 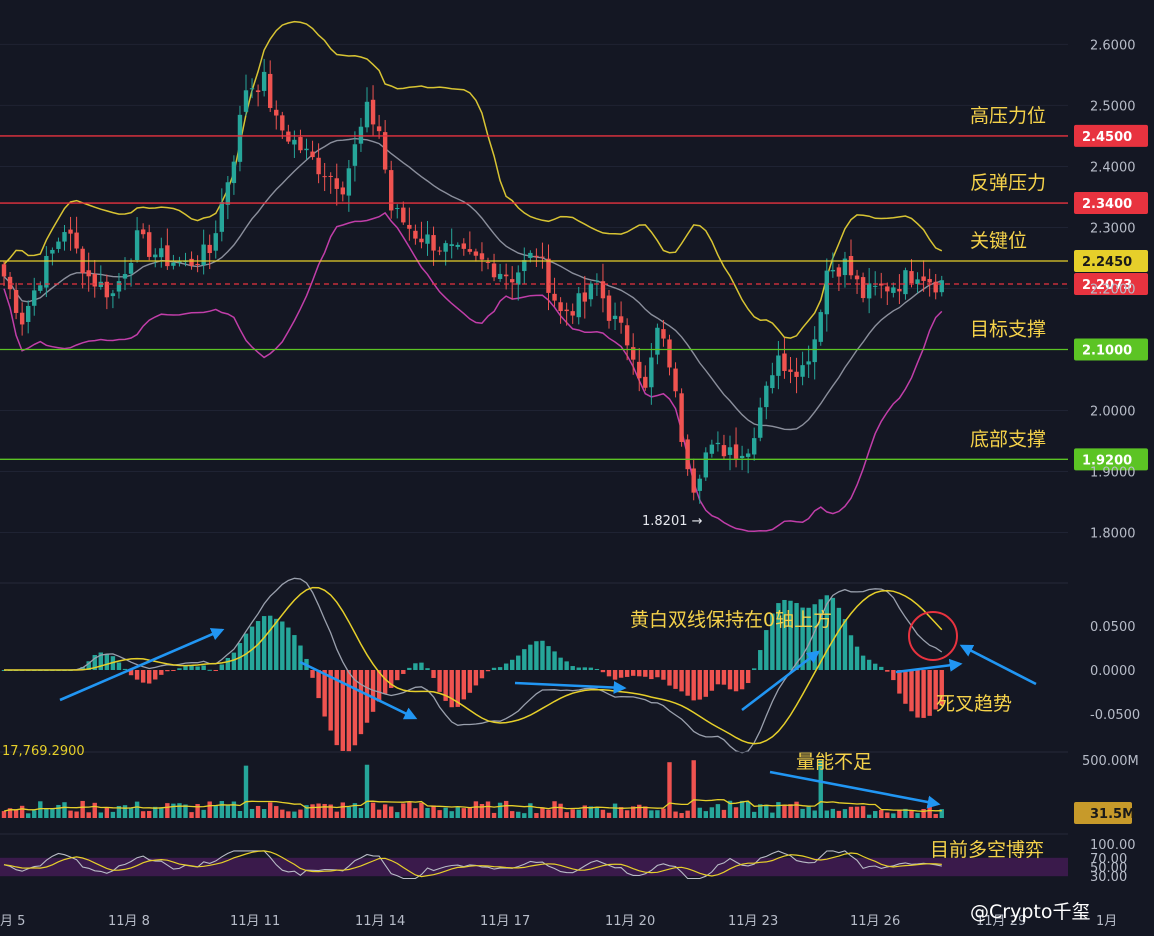 I want to click on volume-annotation: 量能不足, so click(x=834, y=762).